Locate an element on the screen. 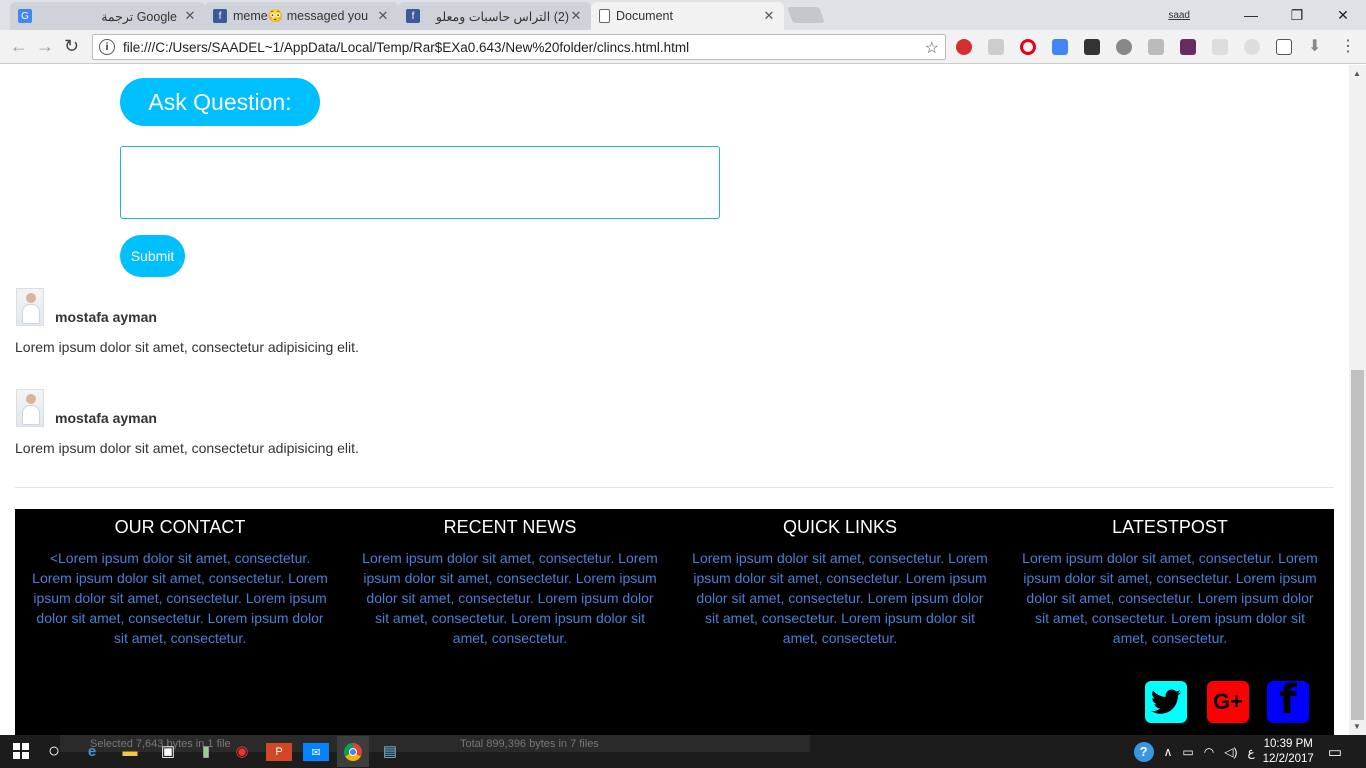 The width and height of the screenshot is (1366, 768). scrollbar-thumb is located at coordinates (1357, 545).